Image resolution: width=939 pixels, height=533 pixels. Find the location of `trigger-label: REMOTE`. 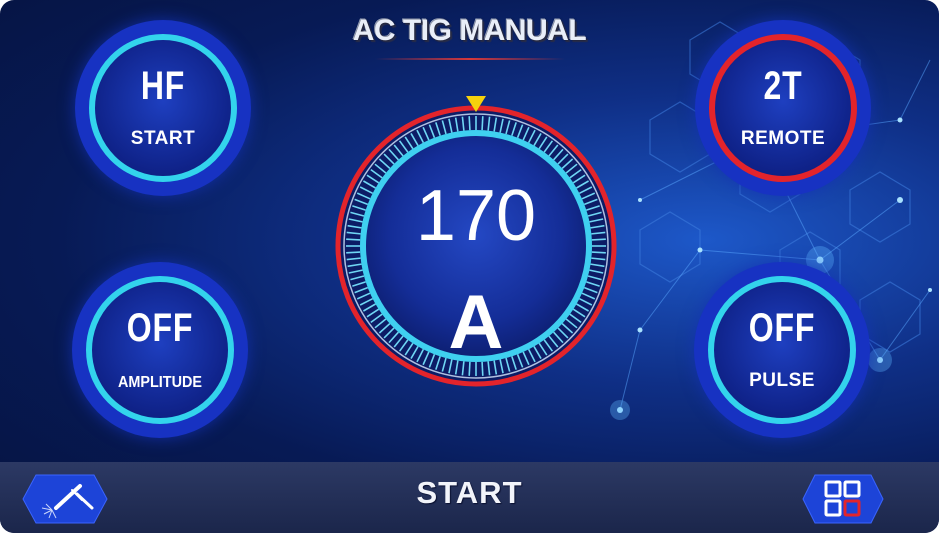

trigger-label: REMOTE is located at coordinates (783, 138).